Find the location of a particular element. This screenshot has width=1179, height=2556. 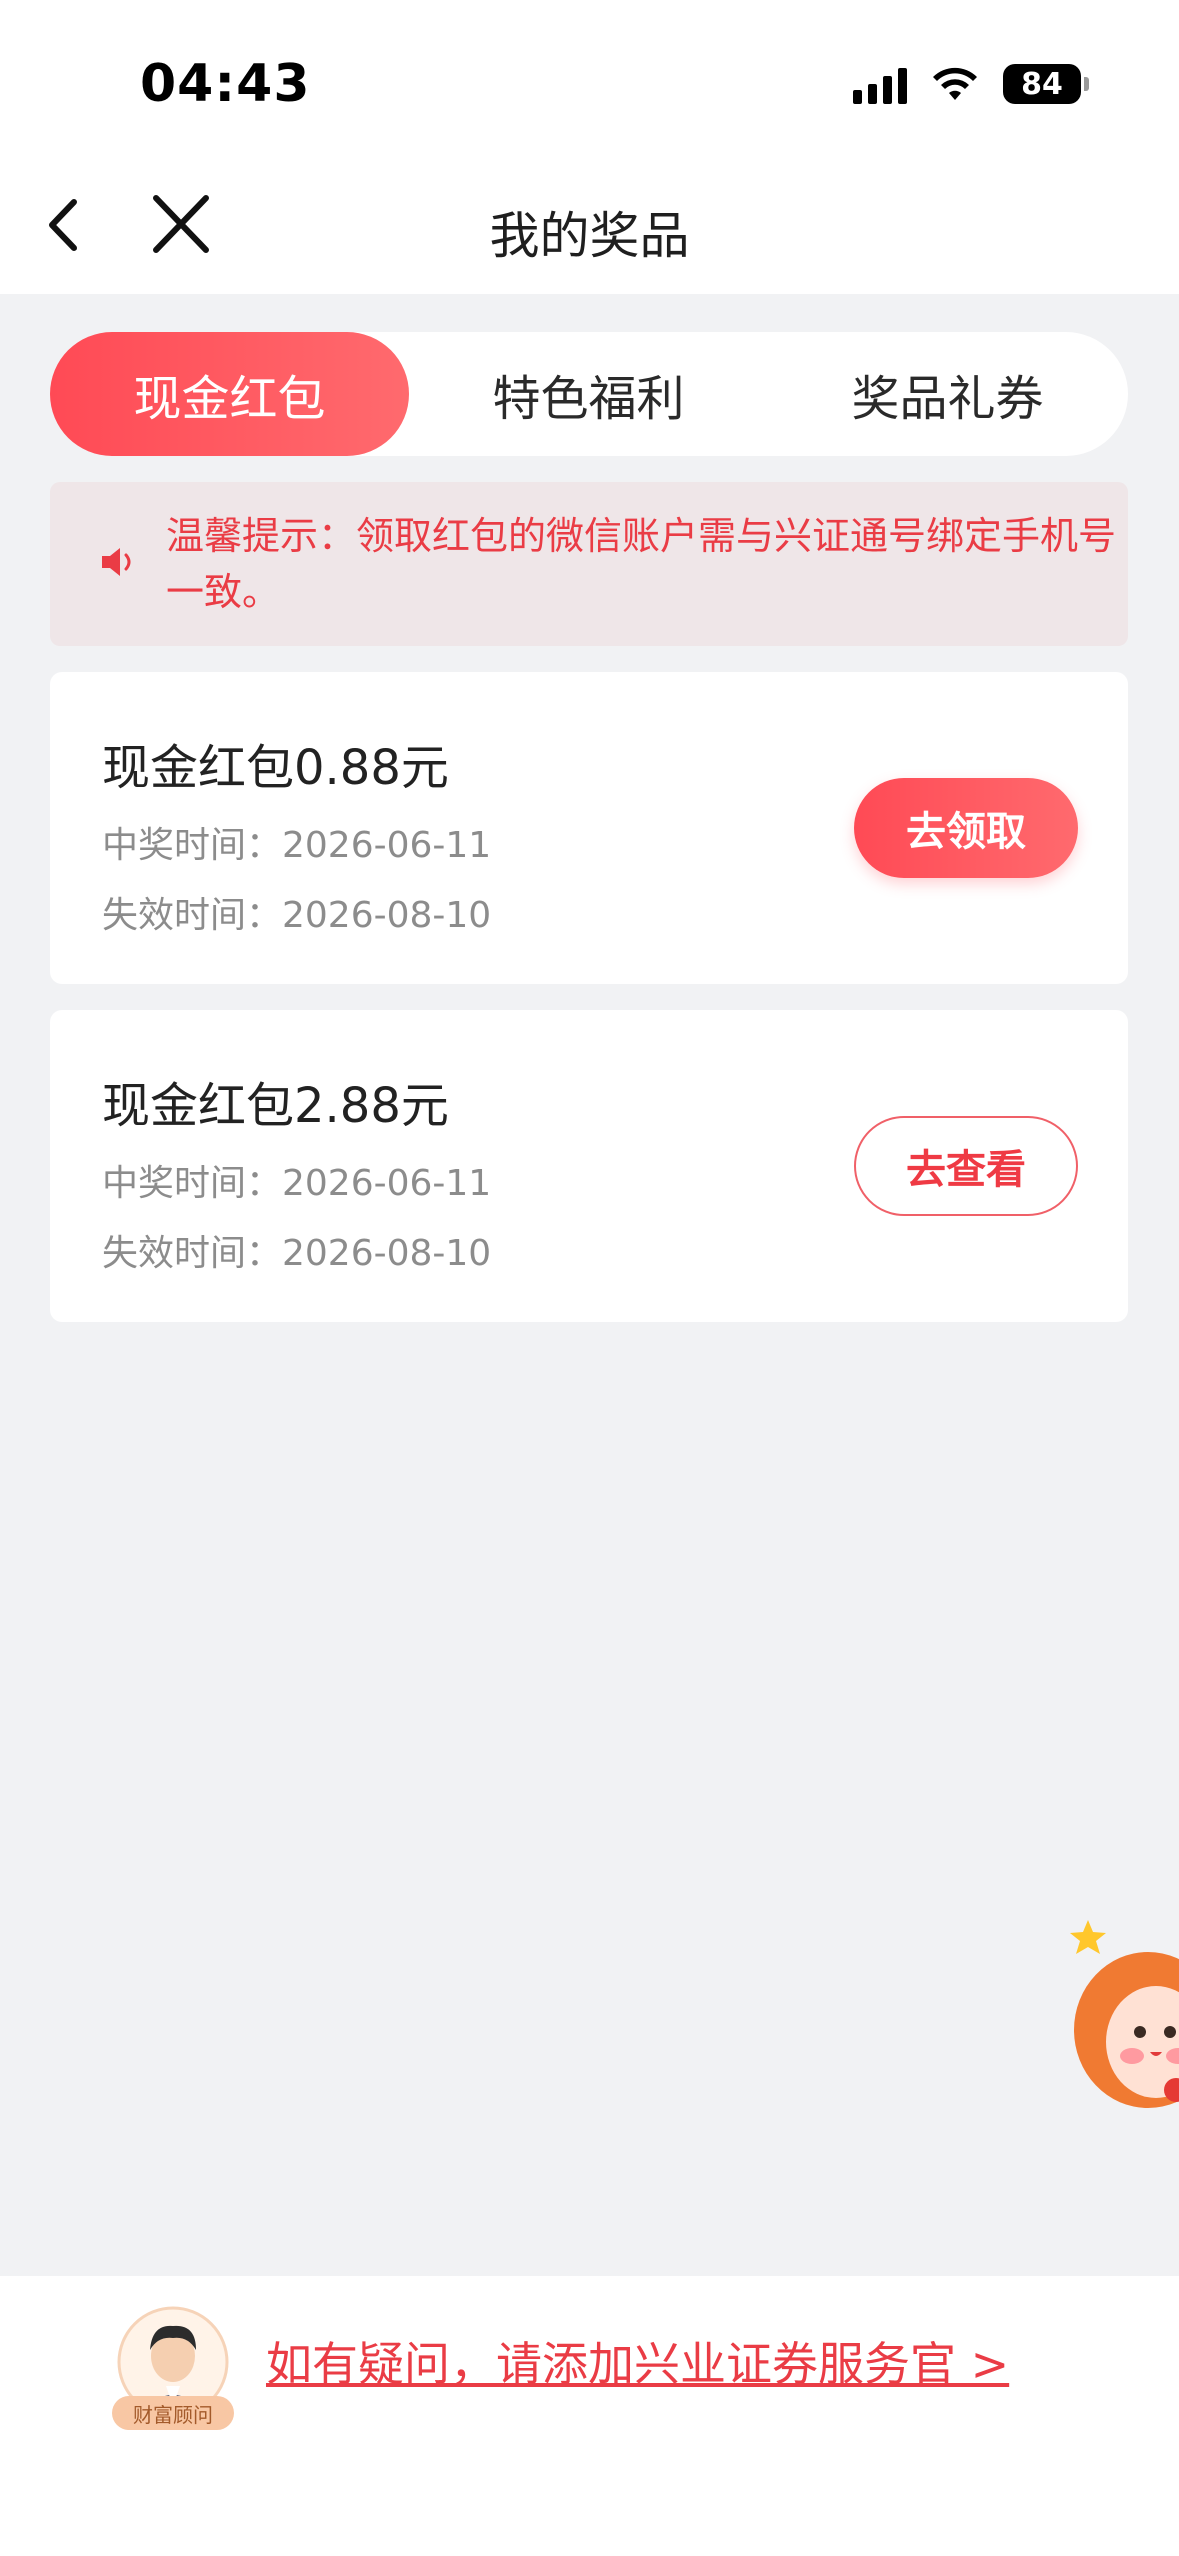

page-title: 我的奖品 is located at coordinates (589, 236).